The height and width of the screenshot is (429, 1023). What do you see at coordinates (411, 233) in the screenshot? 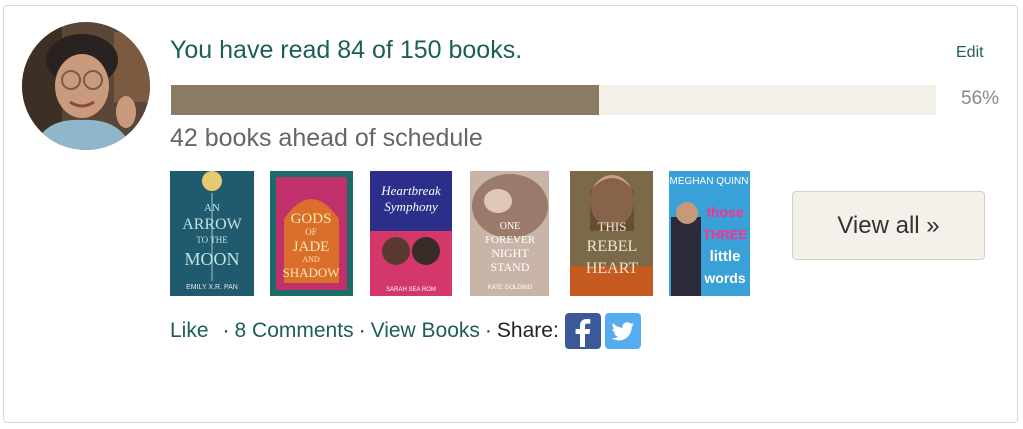
I see `book-cover-heartbreak-symphony: Heartbreak Symphony SARAH SEA ROM` at bounding box center [411, 233].